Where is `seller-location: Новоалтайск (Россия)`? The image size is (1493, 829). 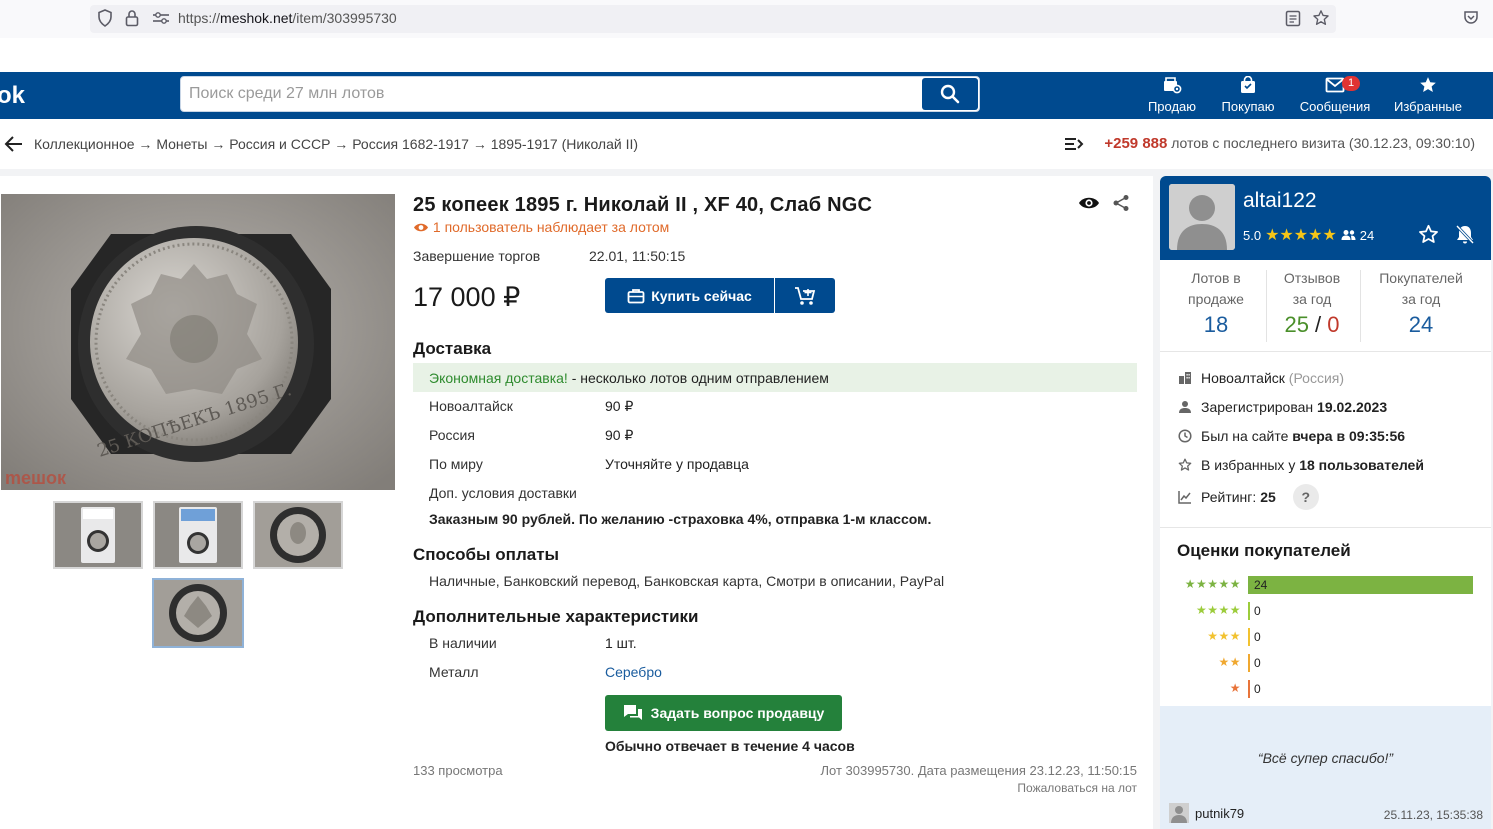
seller-location: Новоалтайск (Россия) is located at coordinates (1261, 378).